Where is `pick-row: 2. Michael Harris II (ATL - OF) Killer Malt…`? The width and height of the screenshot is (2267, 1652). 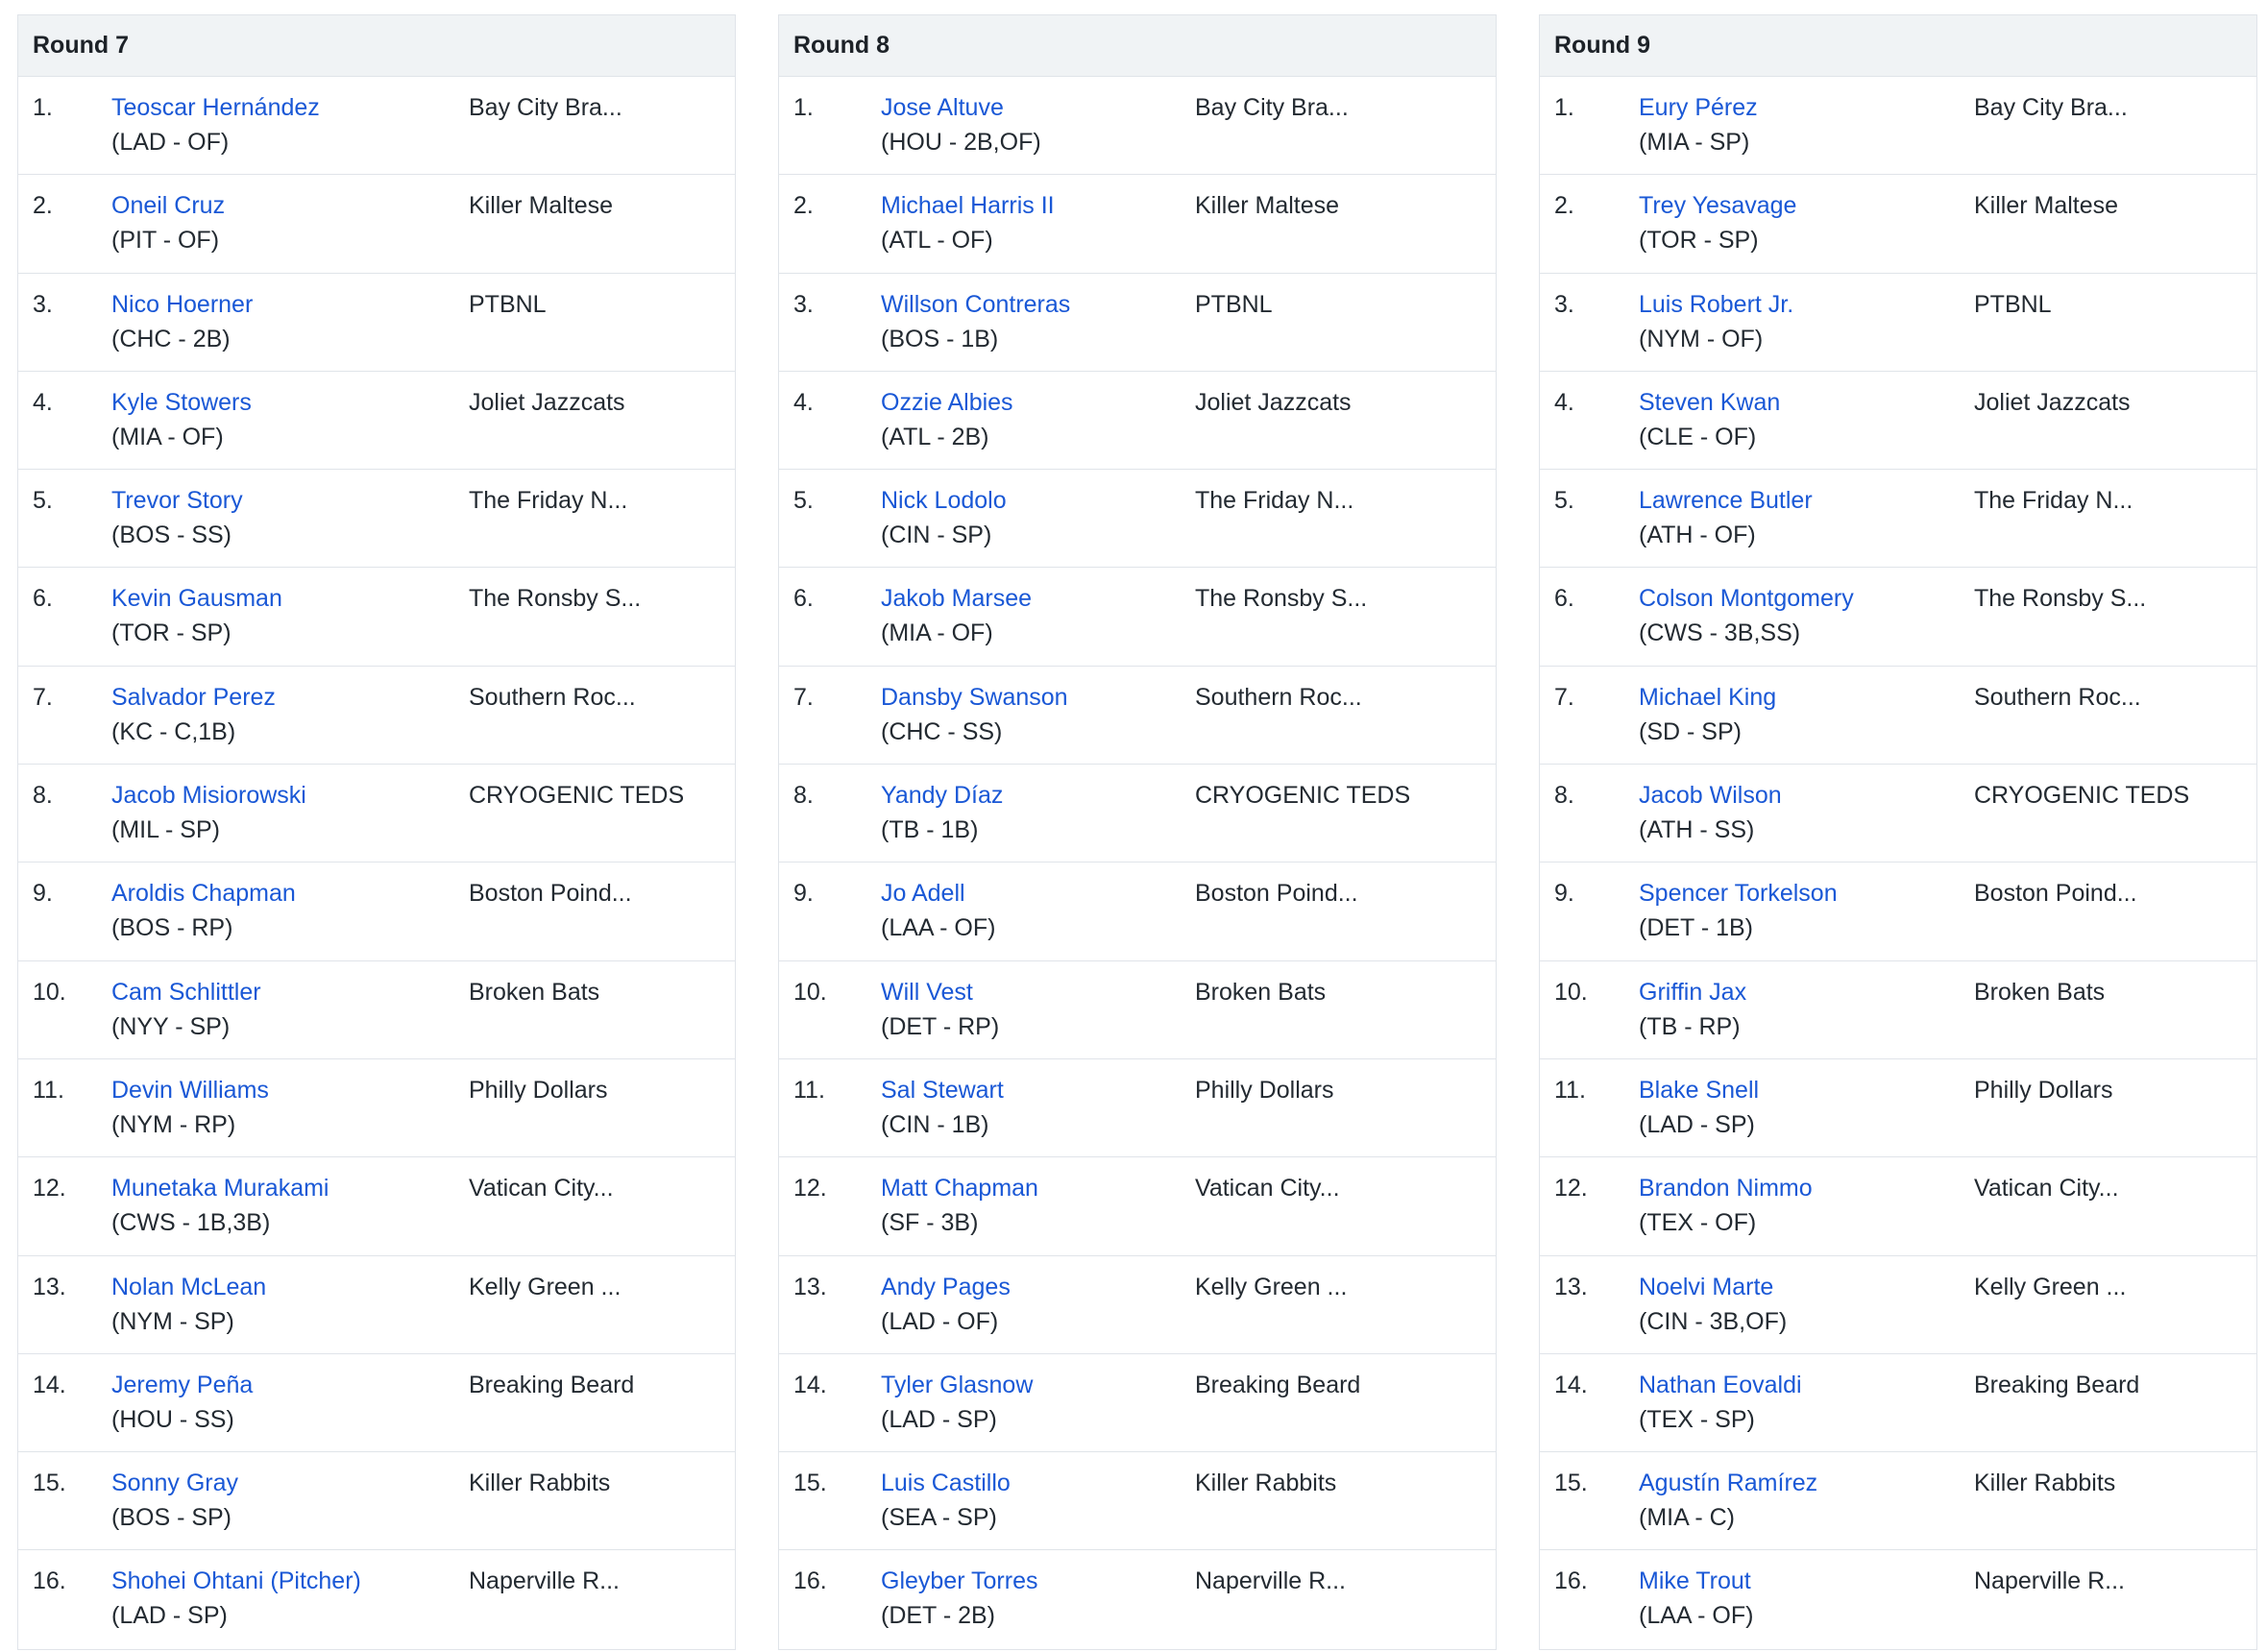
pick-row: 2. Michael Harris II (ATL - OF) Killer Malt… is located at coordinates (1137, 224).